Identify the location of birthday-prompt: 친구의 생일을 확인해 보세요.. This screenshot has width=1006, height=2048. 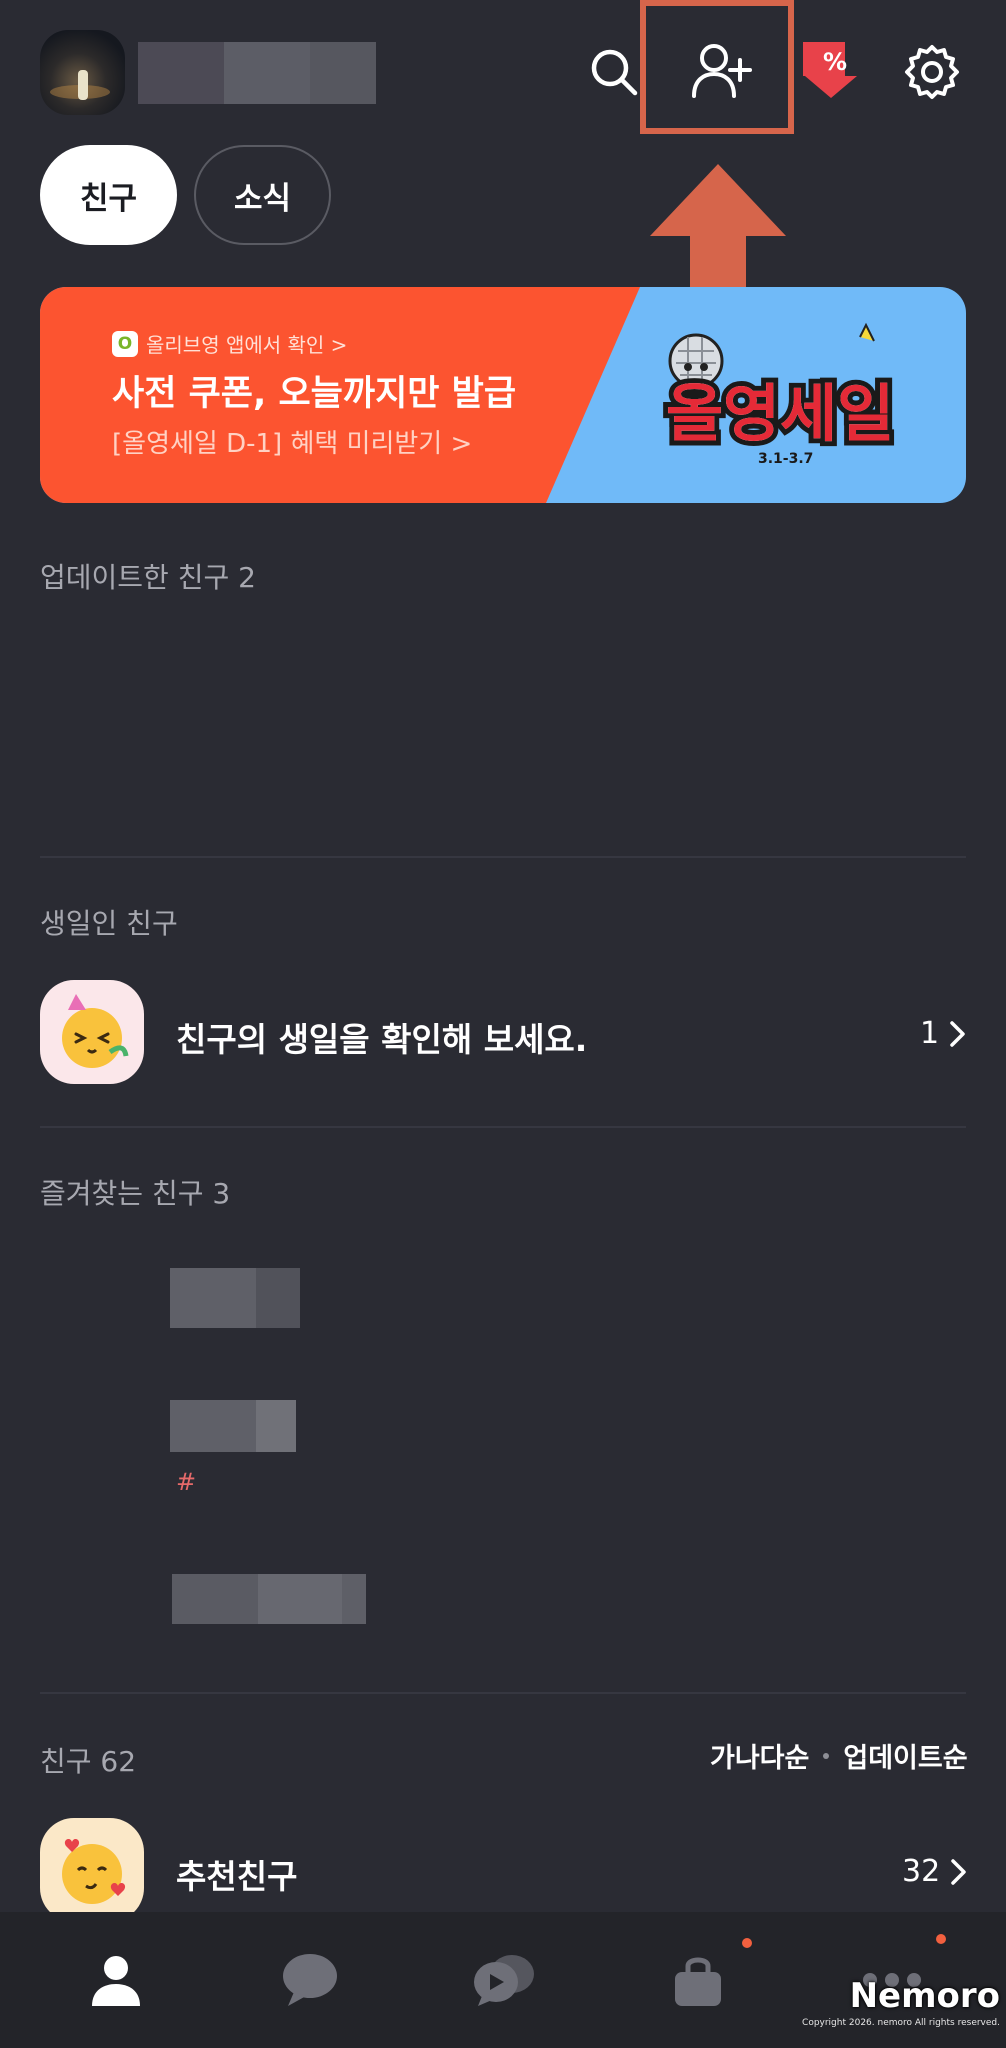
(381, 1037).